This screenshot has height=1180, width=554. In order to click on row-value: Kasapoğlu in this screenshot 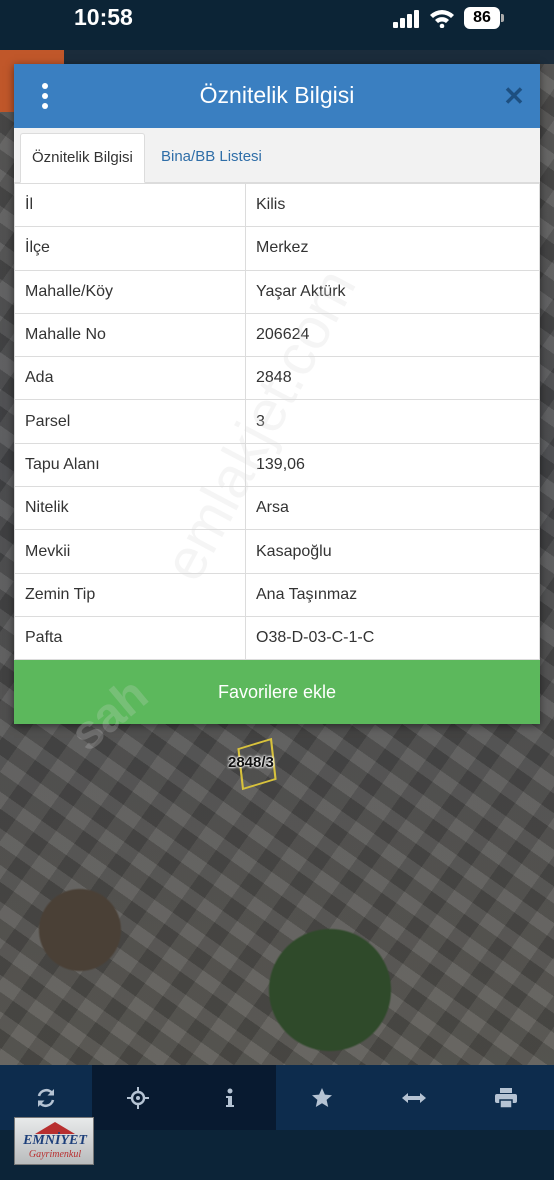, I will do `click(392, 551)`.